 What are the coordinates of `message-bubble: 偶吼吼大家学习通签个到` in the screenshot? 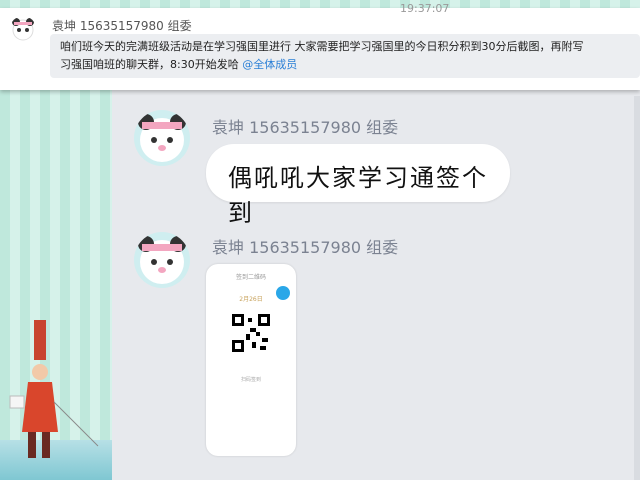 It's located at (358, 185).